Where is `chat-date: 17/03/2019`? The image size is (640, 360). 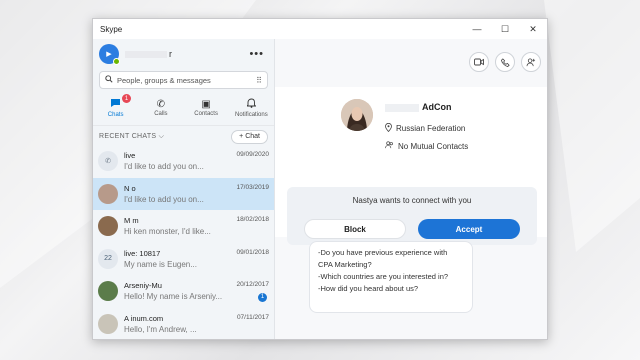 chat-date: 17/03/2019 is located at coordinates (252, 187).